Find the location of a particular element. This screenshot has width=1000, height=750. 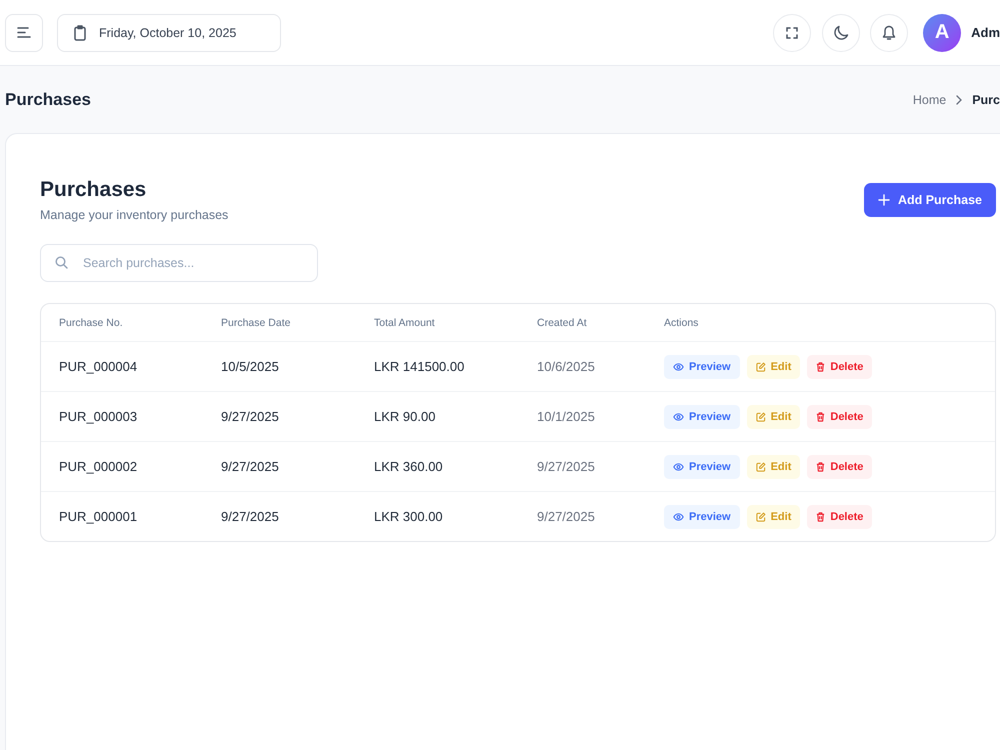

column-header: Actions is located at coordinates (681, 322).